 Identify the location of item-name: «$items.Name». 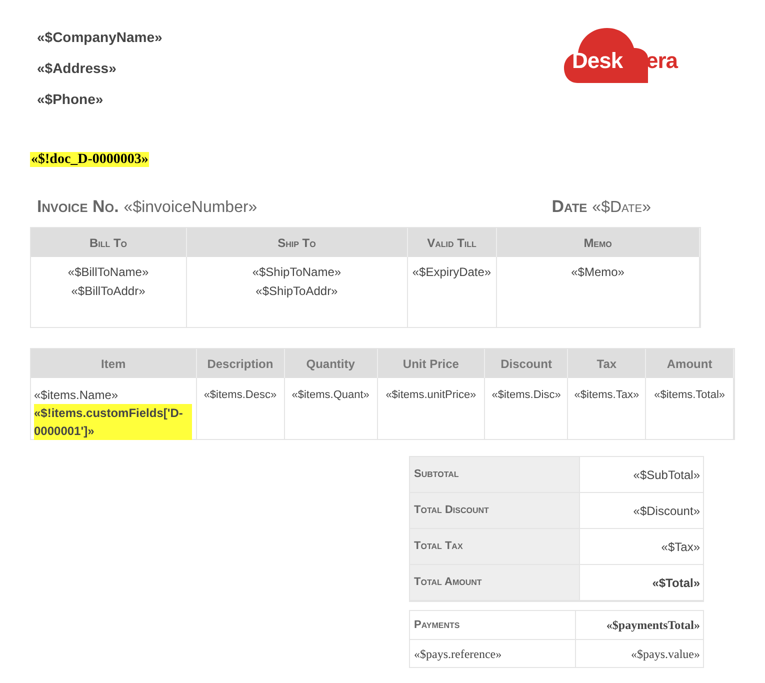
(77, 395).